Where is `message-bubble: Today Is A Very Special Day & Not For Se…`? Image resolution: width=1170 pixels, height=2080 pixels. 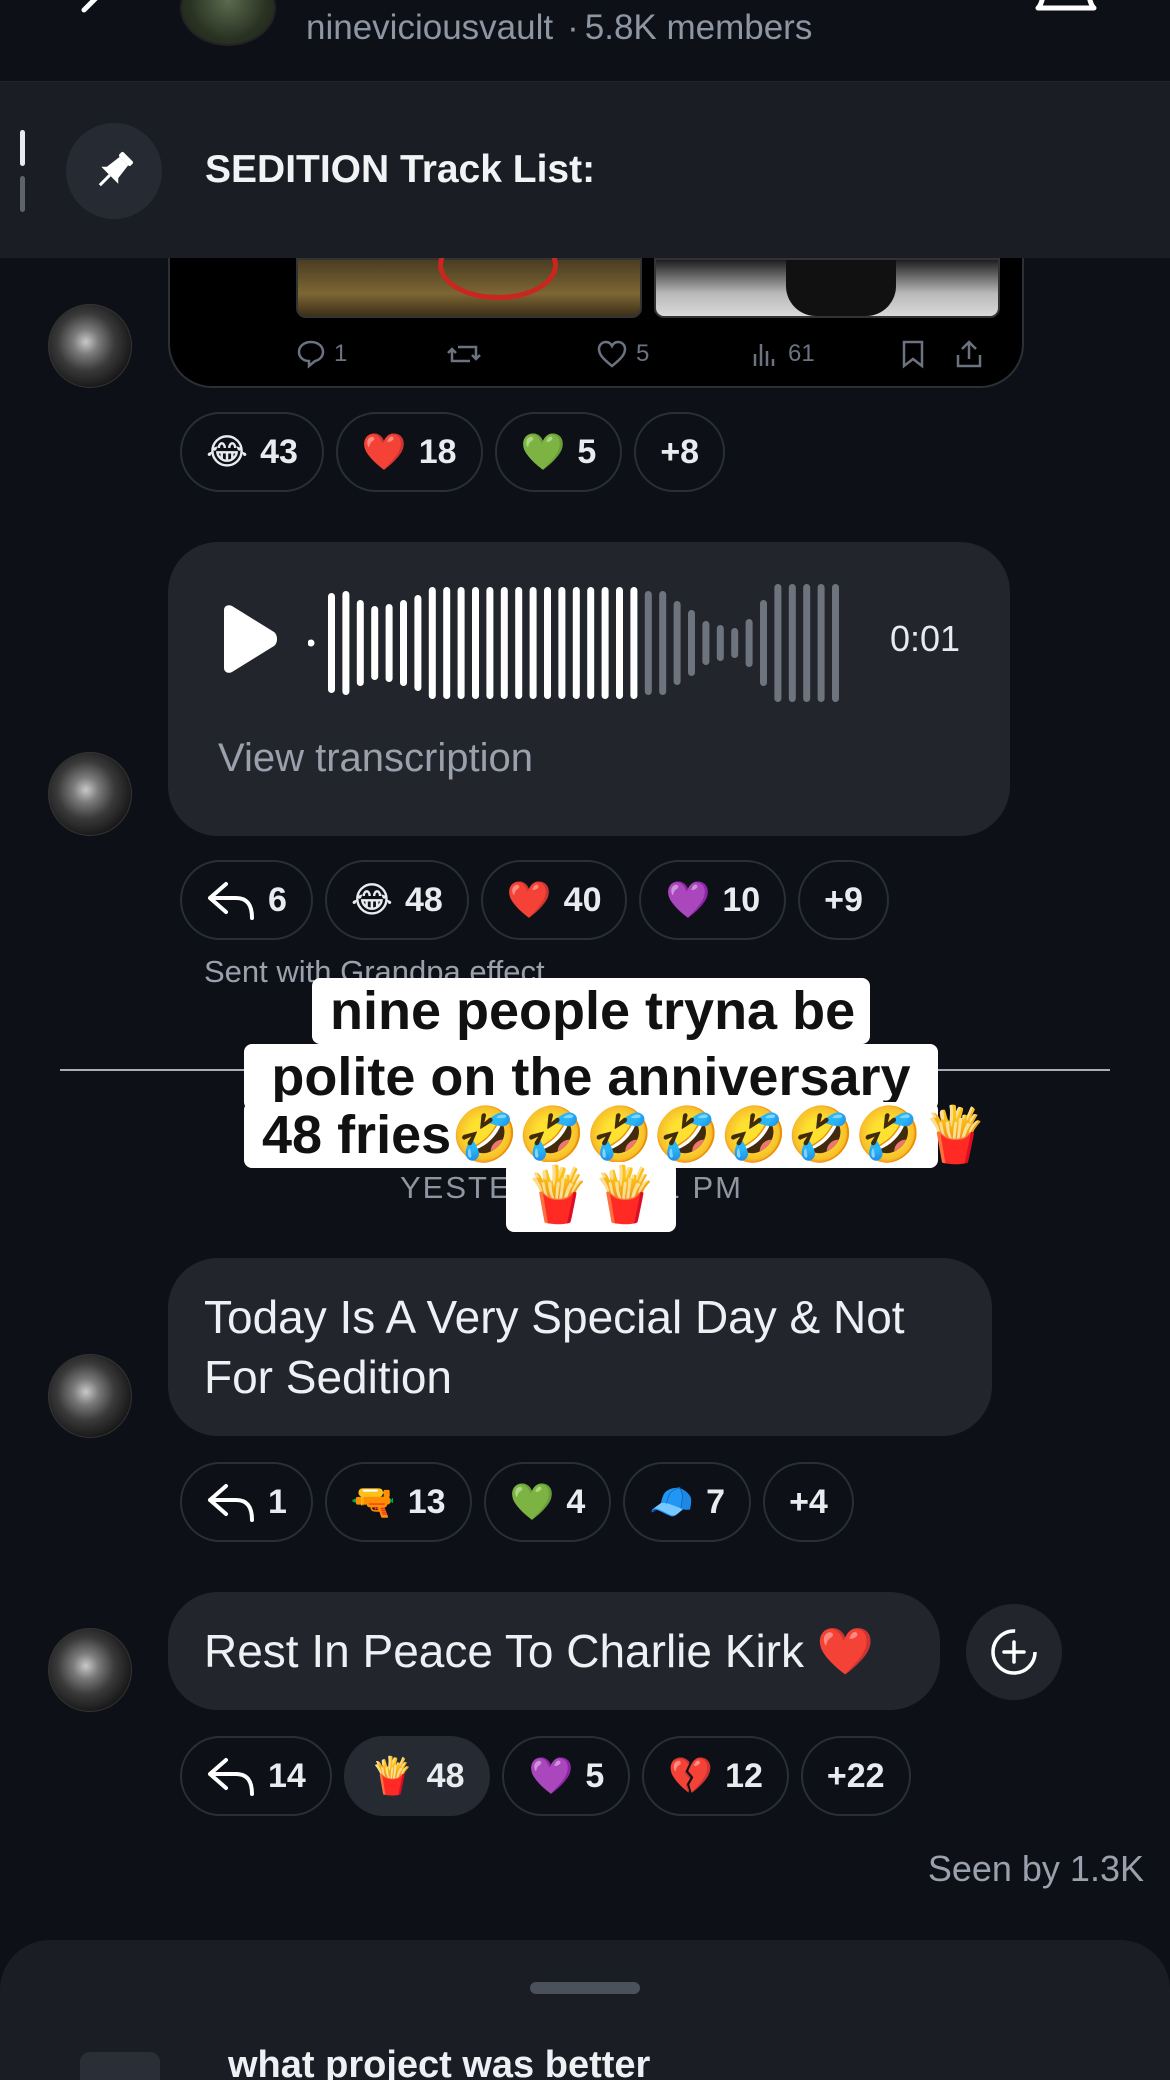
message-bubble: Today Is A Very Special Day & Not For Se… is located at coordinates (580, 1347).